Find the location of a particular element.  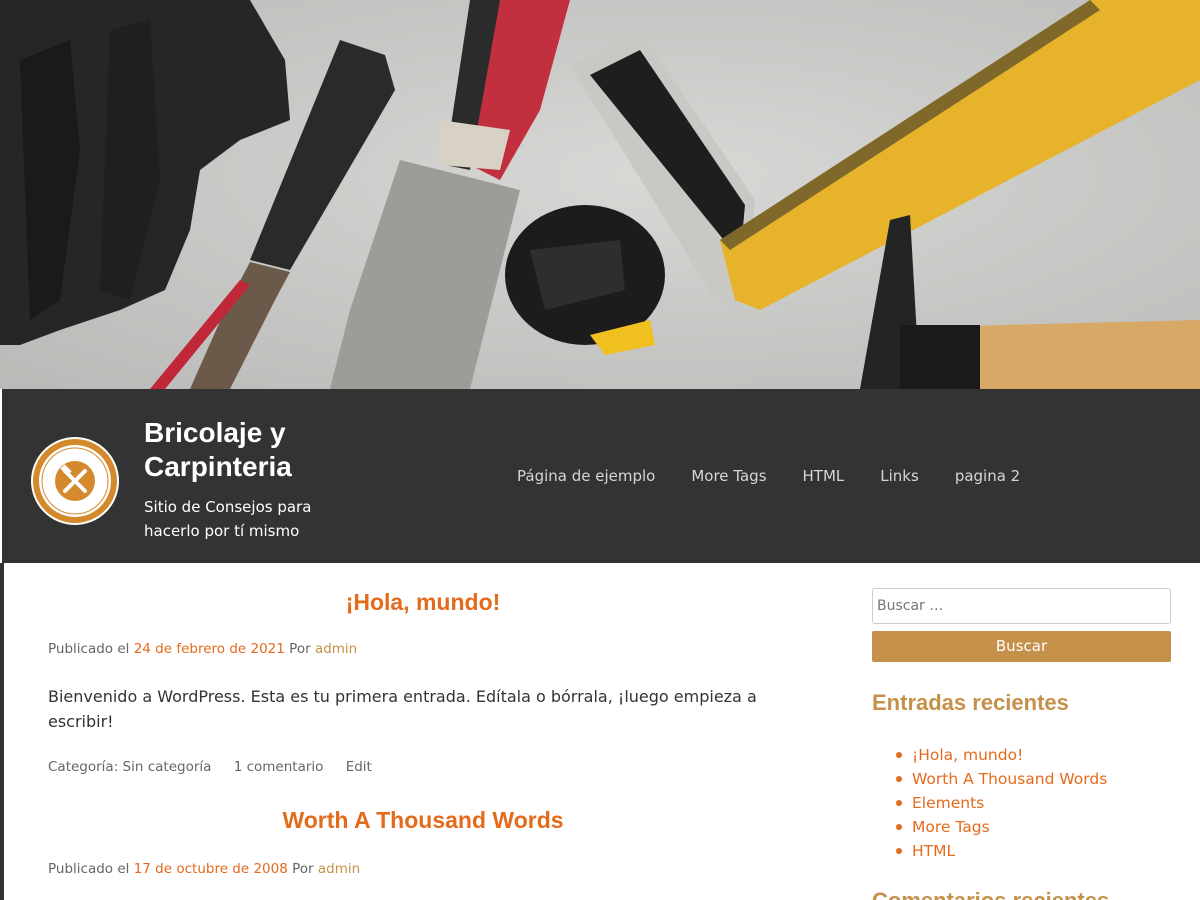

site-logo is located at coordinates (75, 481).